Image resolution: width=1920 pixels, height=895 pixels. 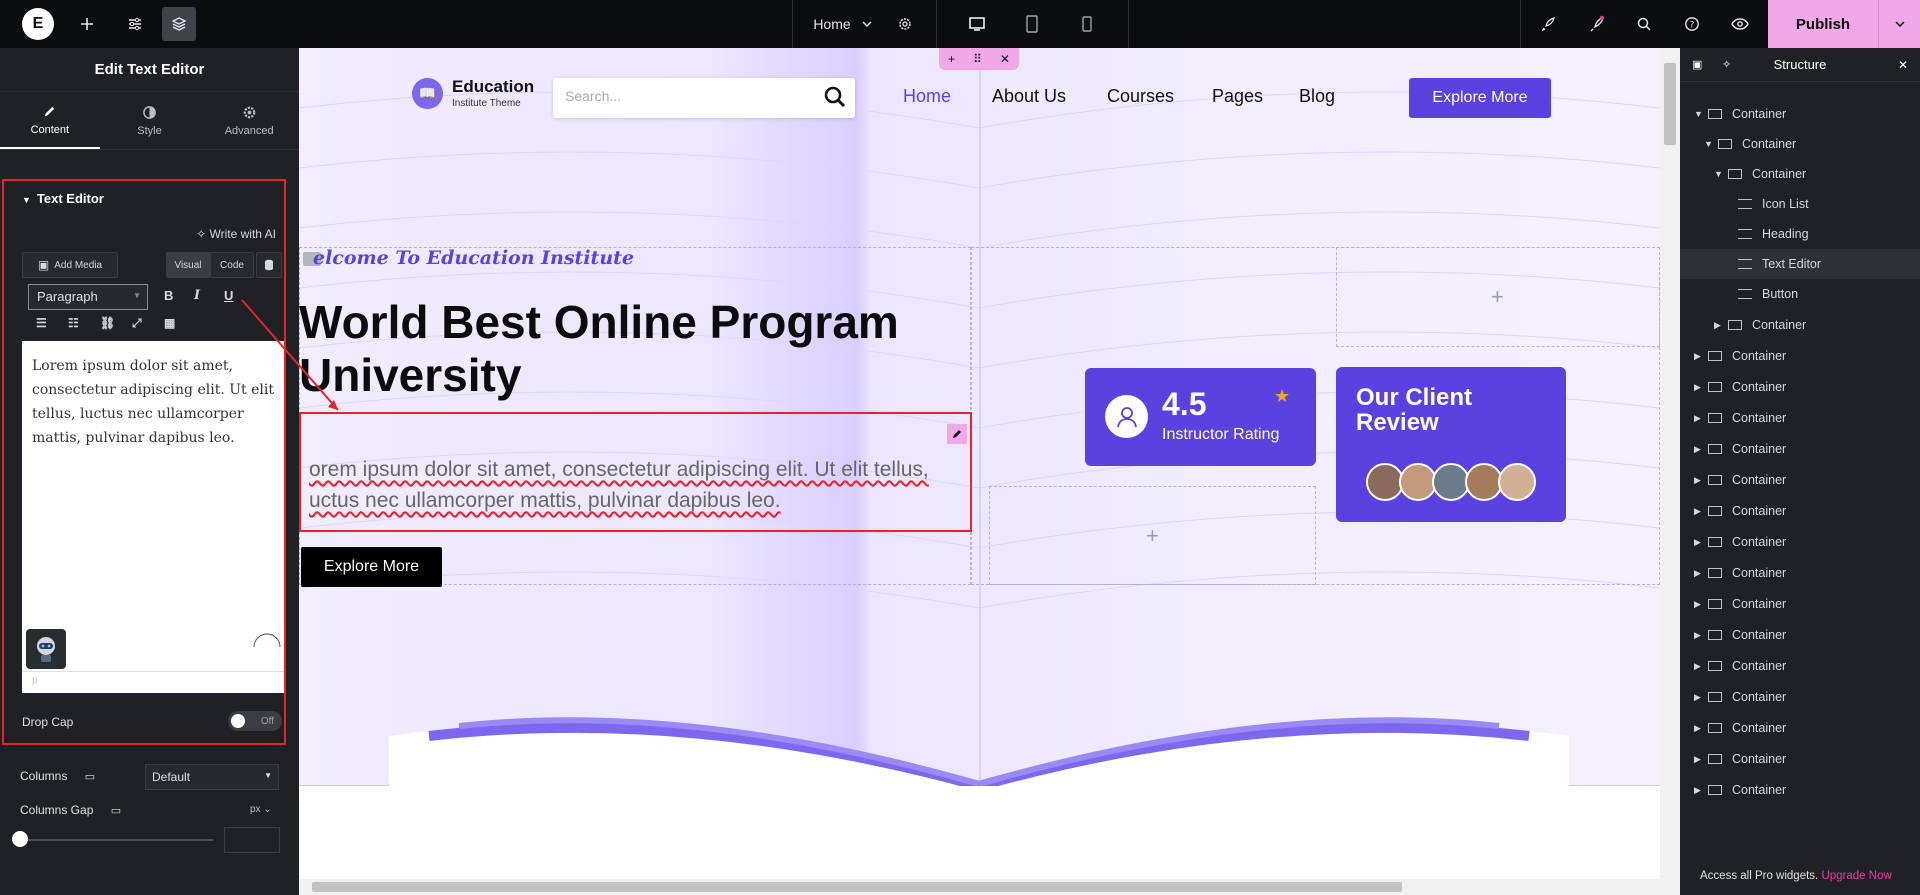 I want to click on structure-header: ▣ ✧ Structure ✕, so click(x=1800, y=65).